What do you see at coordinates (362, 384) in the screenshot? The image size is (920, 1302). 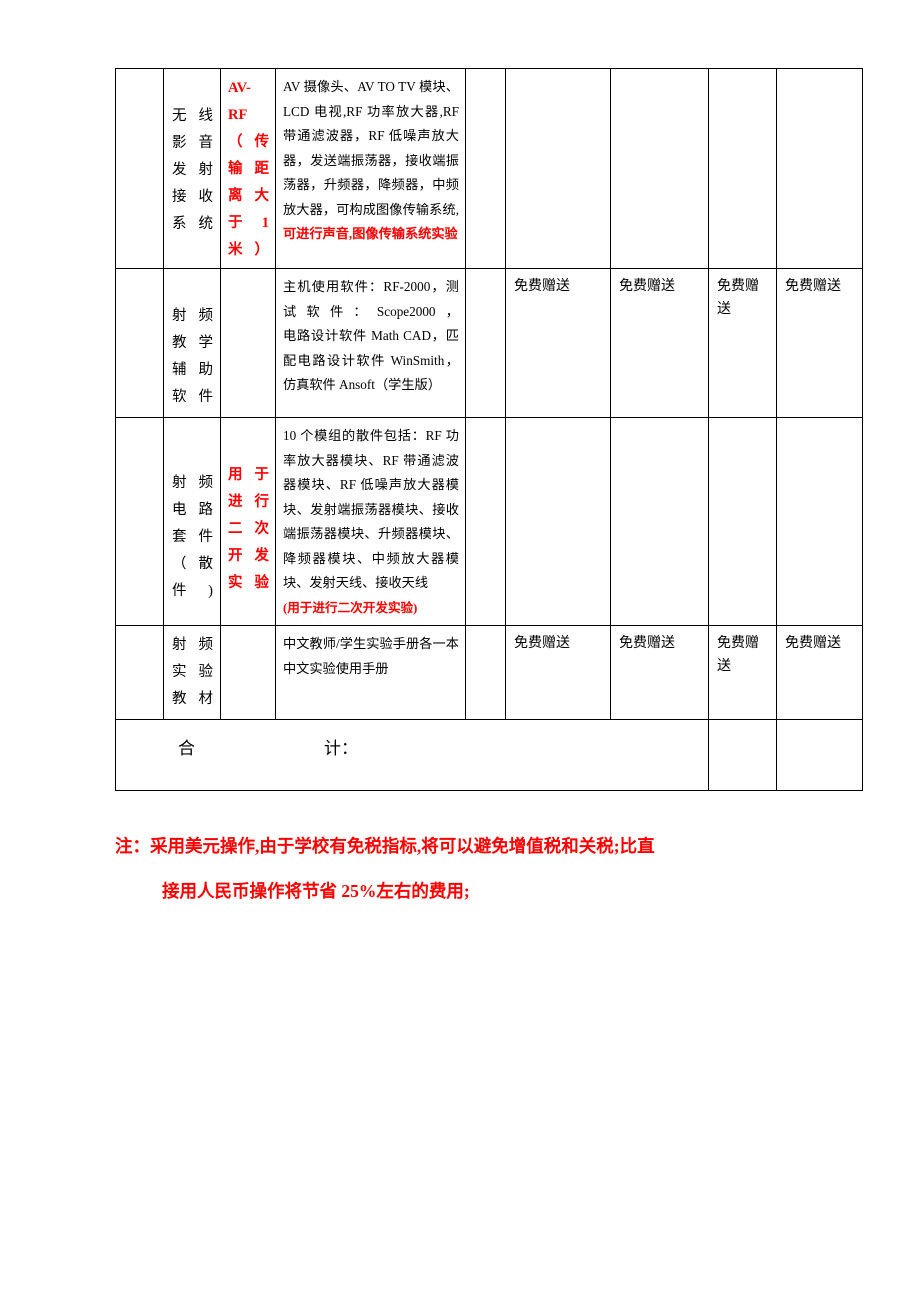 I see `description-line: 仿真软件 Ansoft（学生版）` at bounding box center [362, 384].